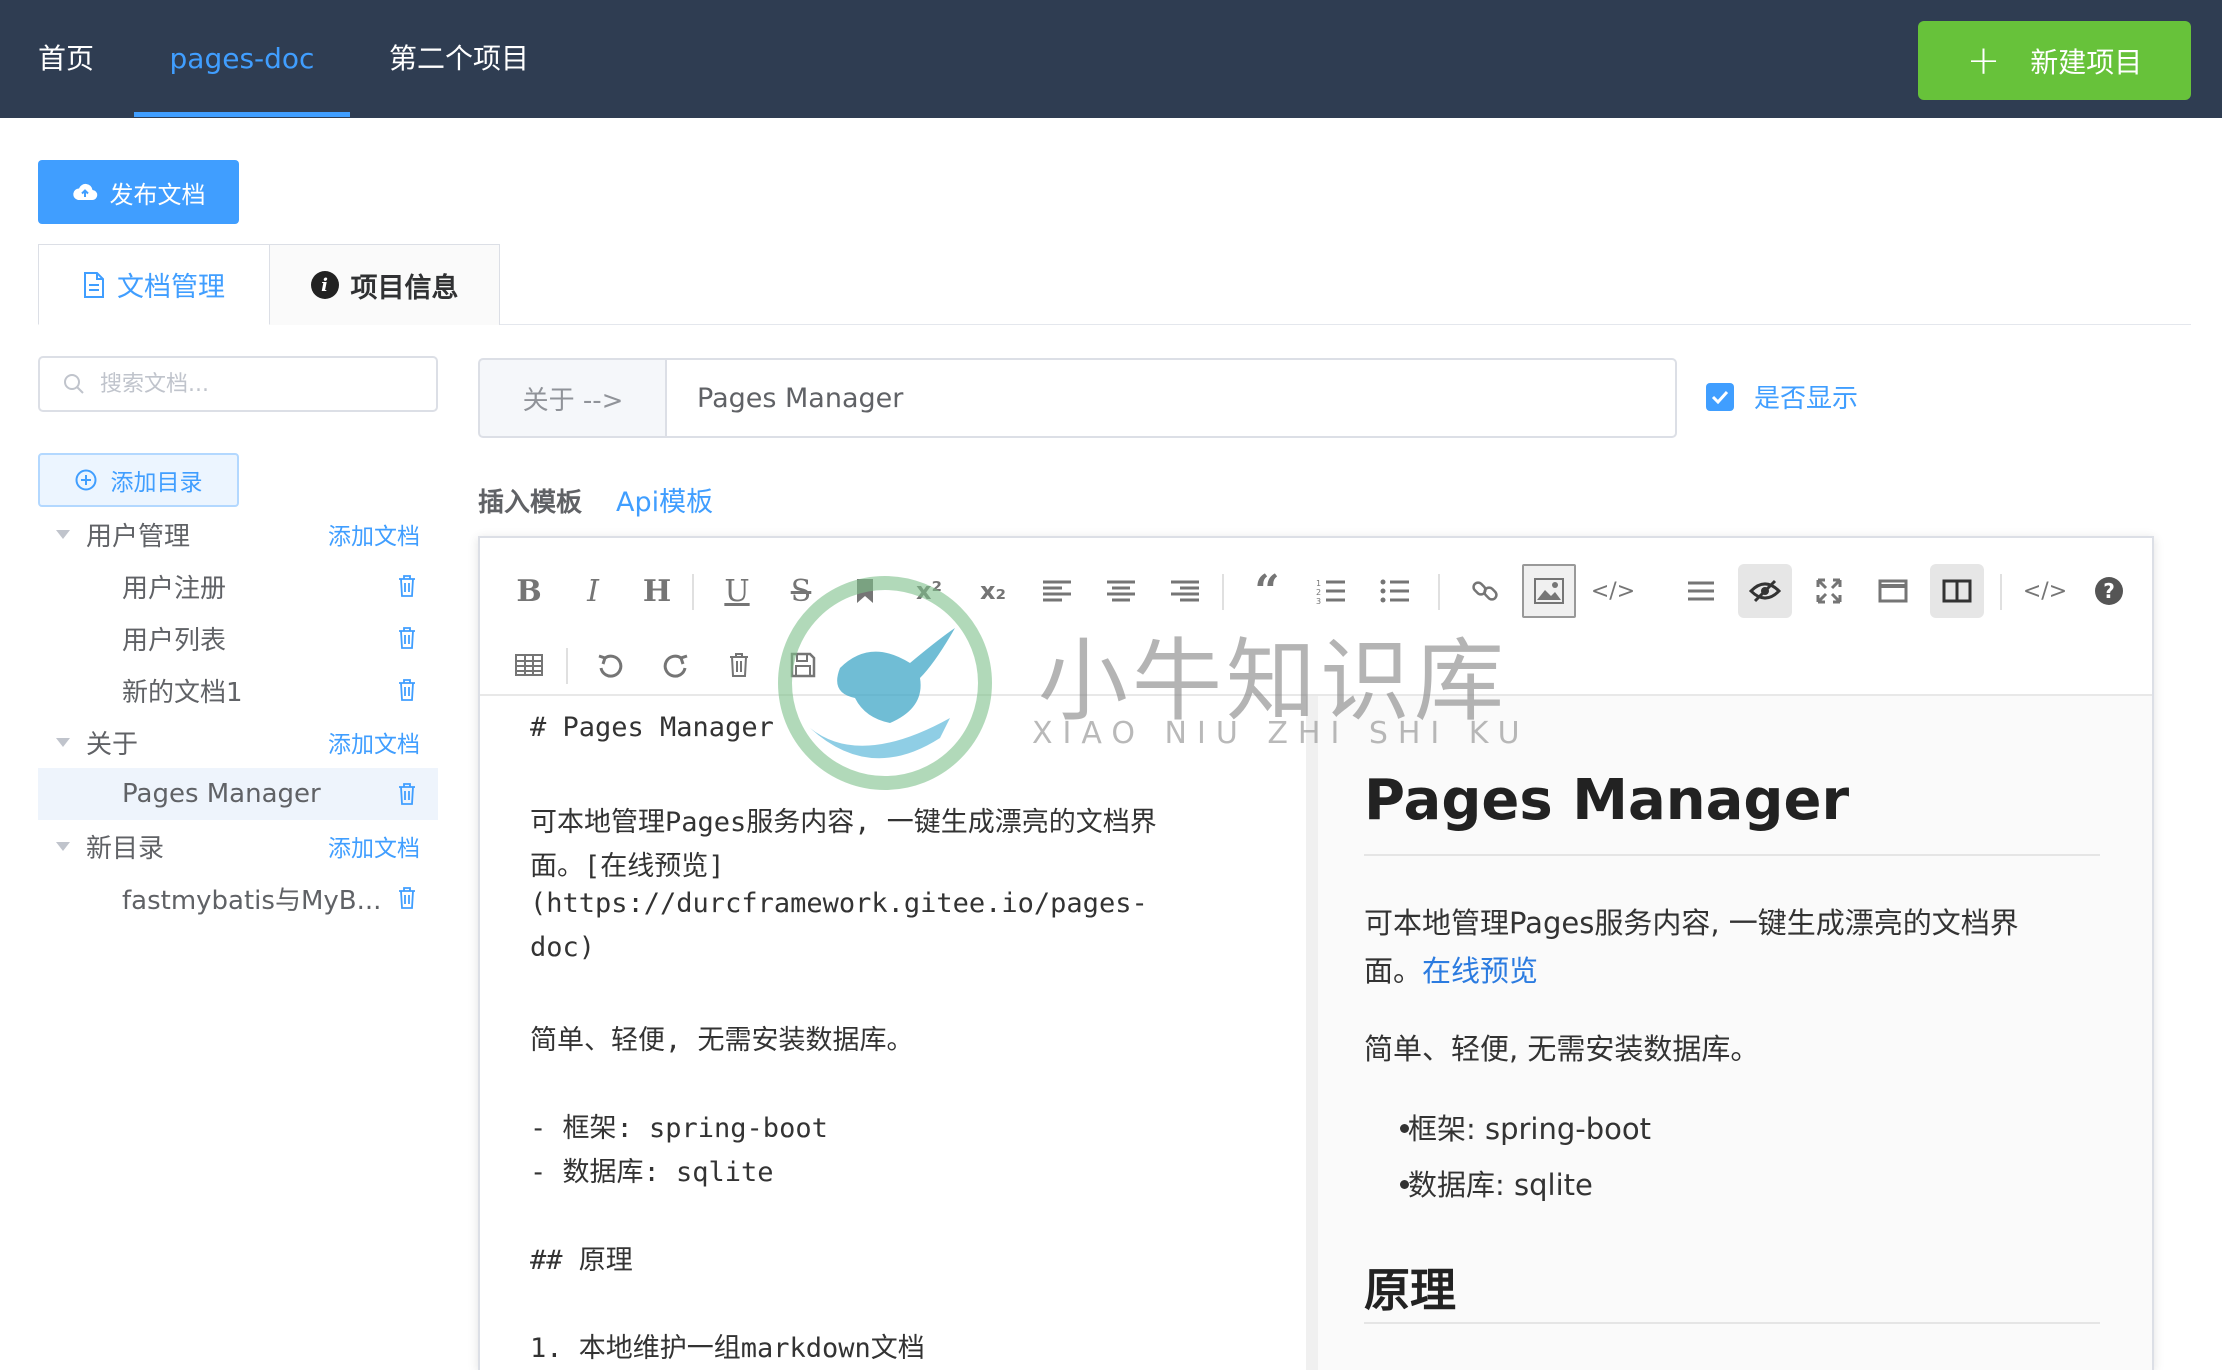 Image resolution: width=2222 pixels, height=1370 pixels. What do you see at coordinates (843, 822) in the screenshot?
I see `source-line: 可本地管理Pages服务内容, 一键生成漂亮的文档界` at bounding box center [843, 822].